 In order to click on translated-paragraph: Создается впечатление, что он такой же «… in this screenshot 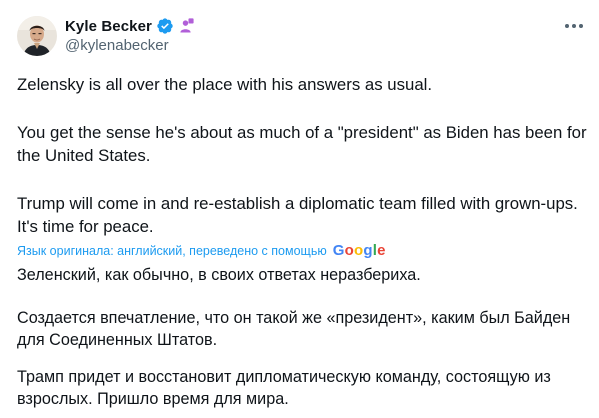, I will do `click(294, 329)`.